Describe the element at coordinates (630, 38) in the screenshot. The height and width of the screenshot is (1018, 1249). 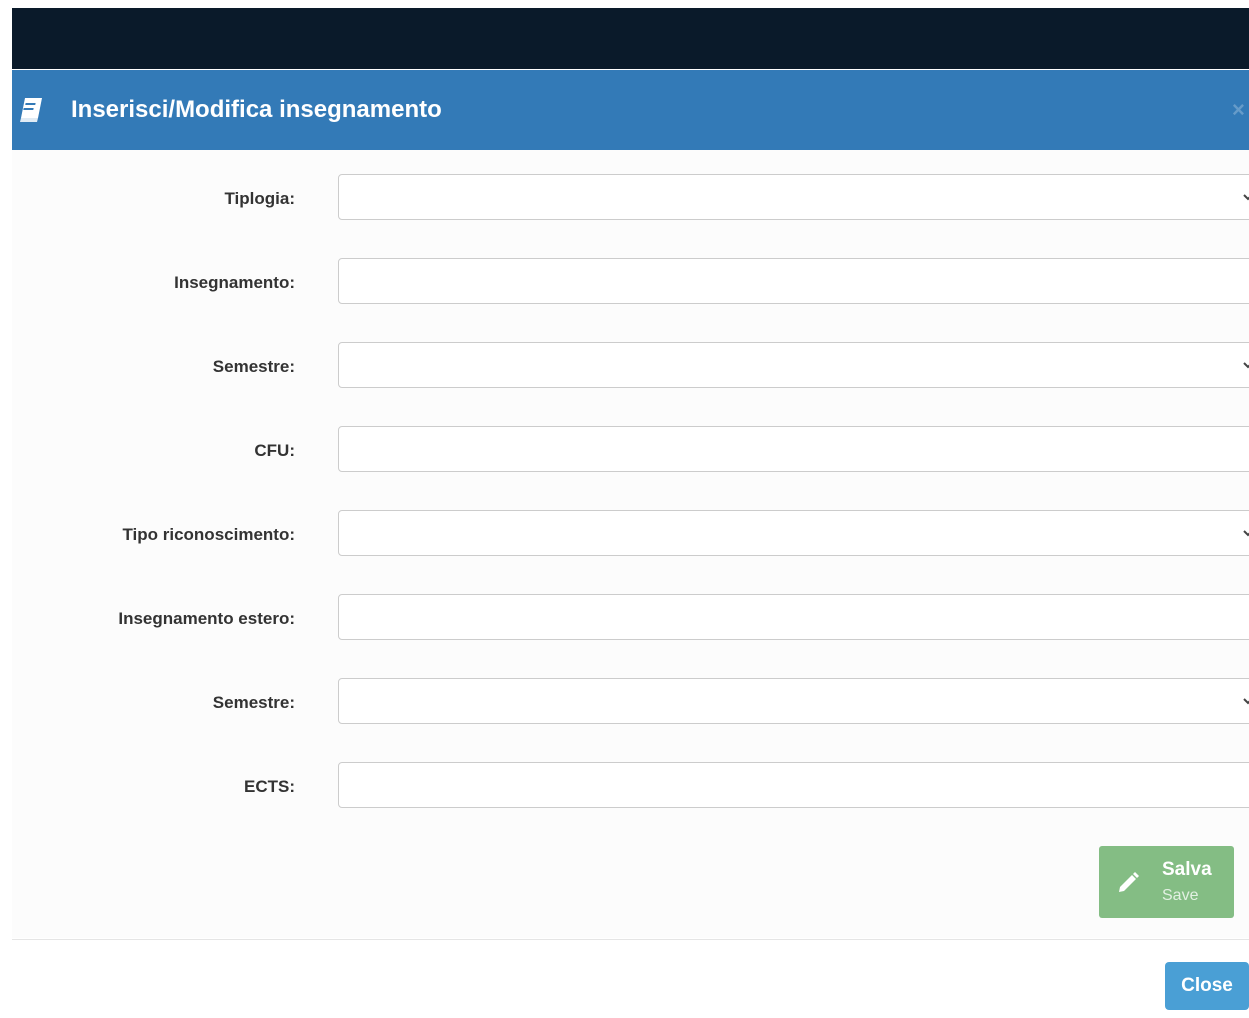
I see `top-navbar` at that location.